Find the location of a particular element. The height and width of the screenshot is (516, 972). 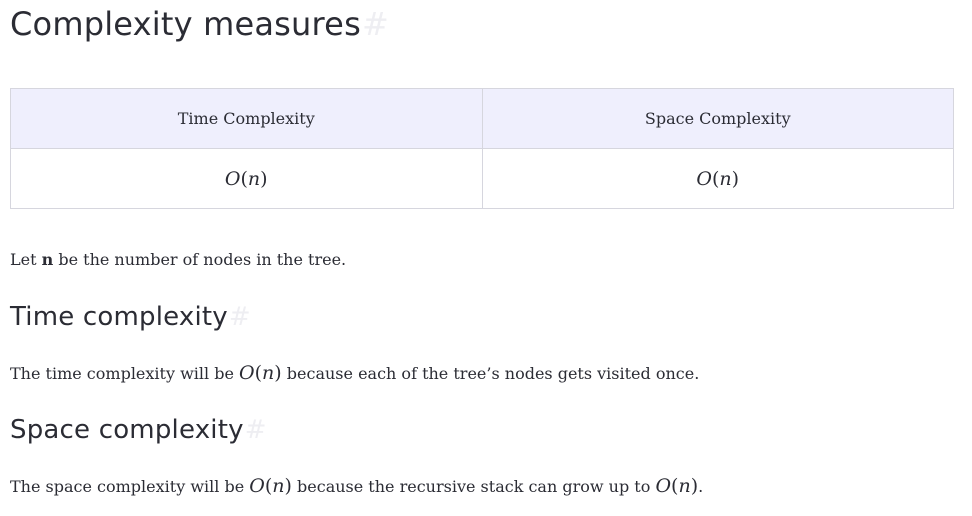

page-title-text: Complexity measures is located at coordinates (185, 24).